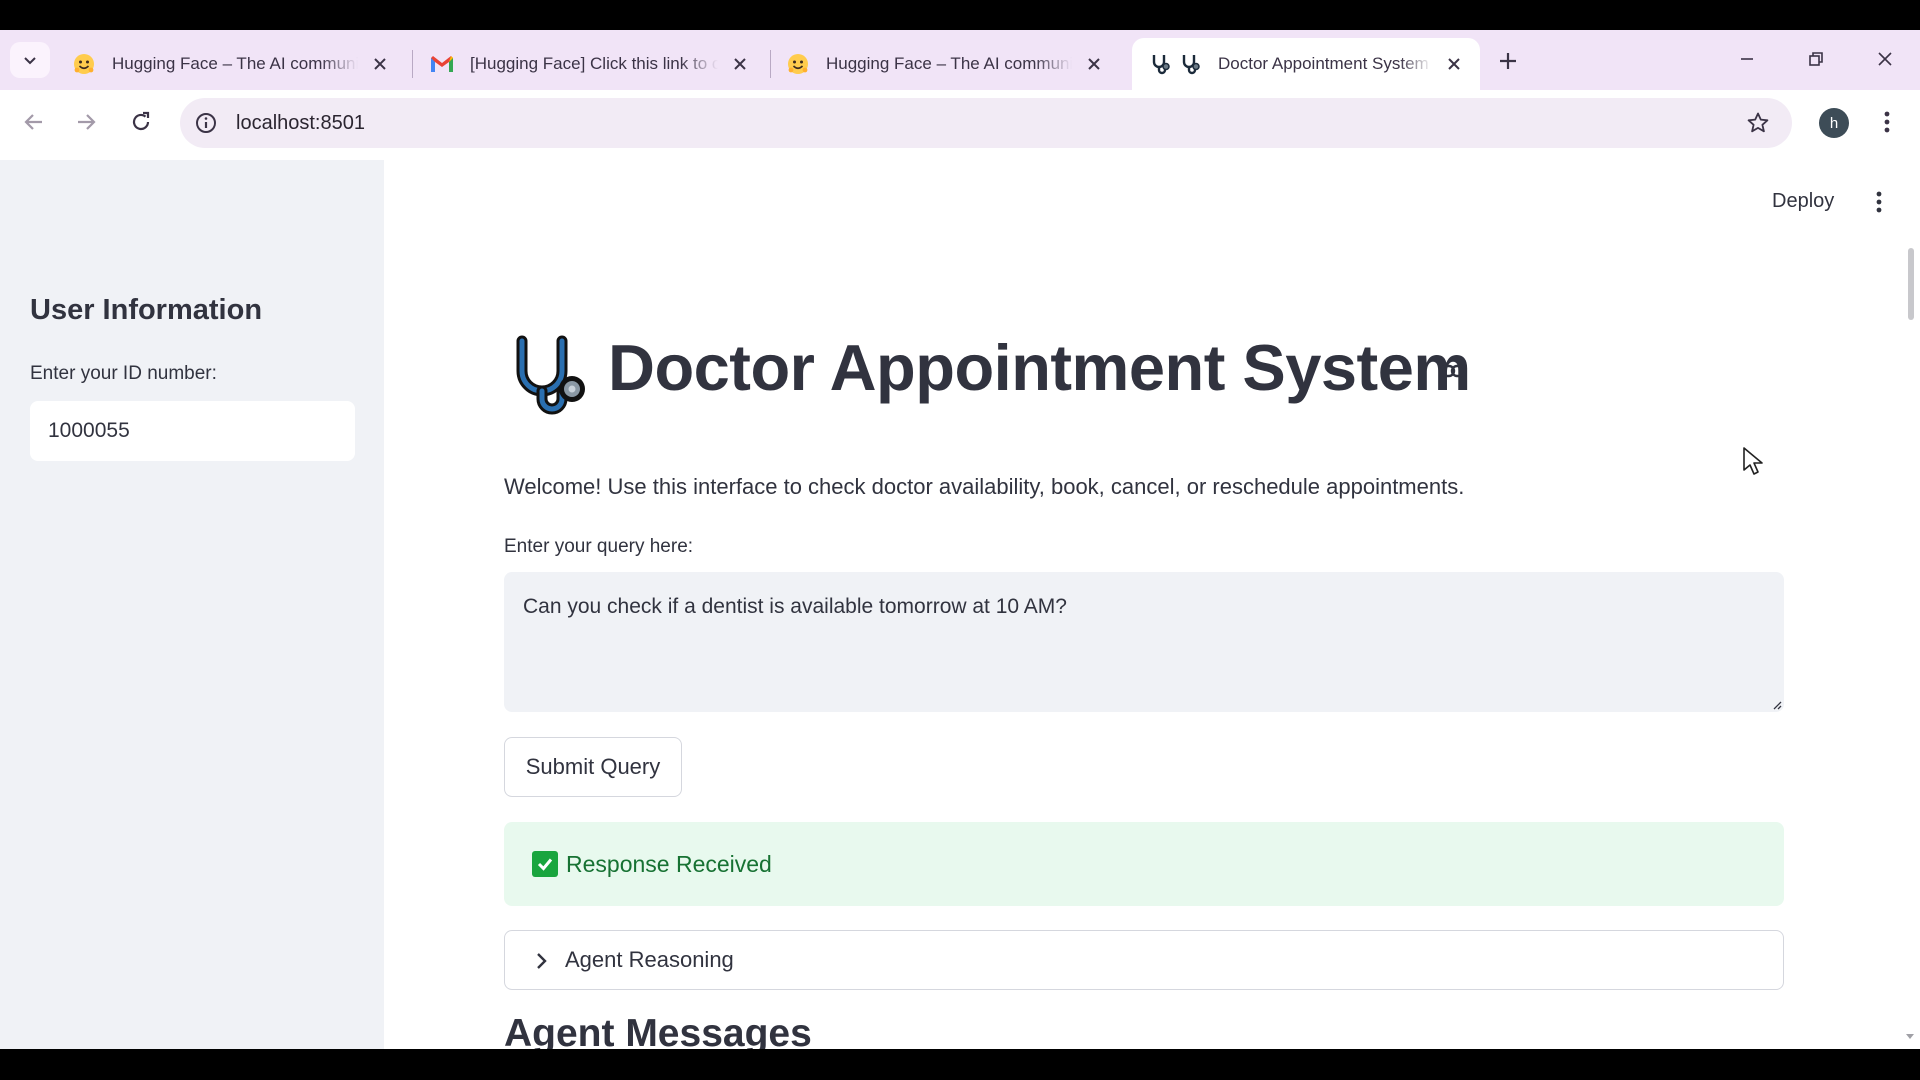 This screenshot has height=1080, width=1920. I want to click on new-tab-button, so click(1508, 61).